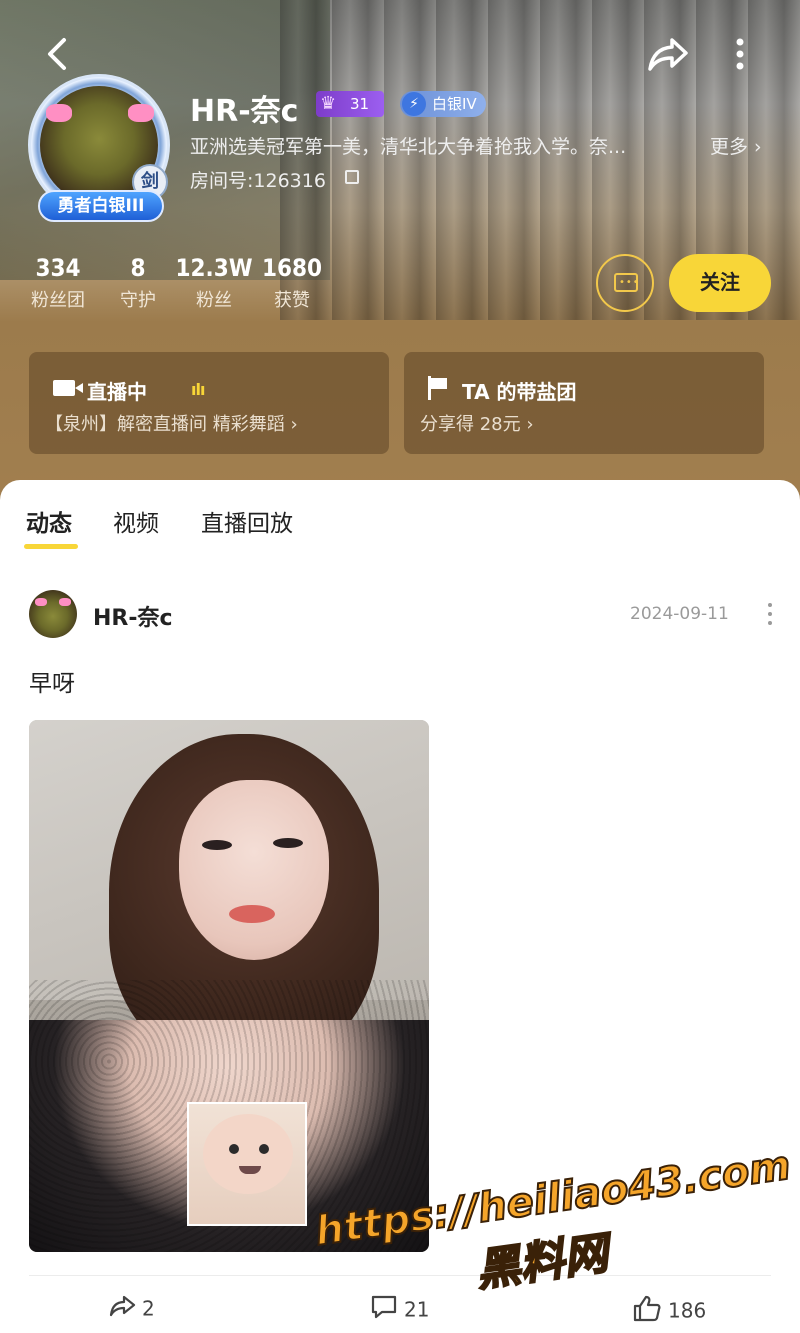  Describe the element at coordinates (214, 268) in the screenshot. I see `stat-value: 12.3W` at that location.